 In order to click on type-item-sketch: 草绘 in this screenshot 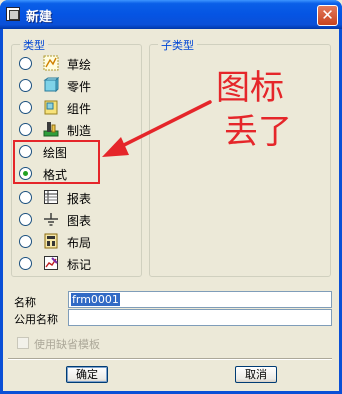, I will do `click(64, 63)`.